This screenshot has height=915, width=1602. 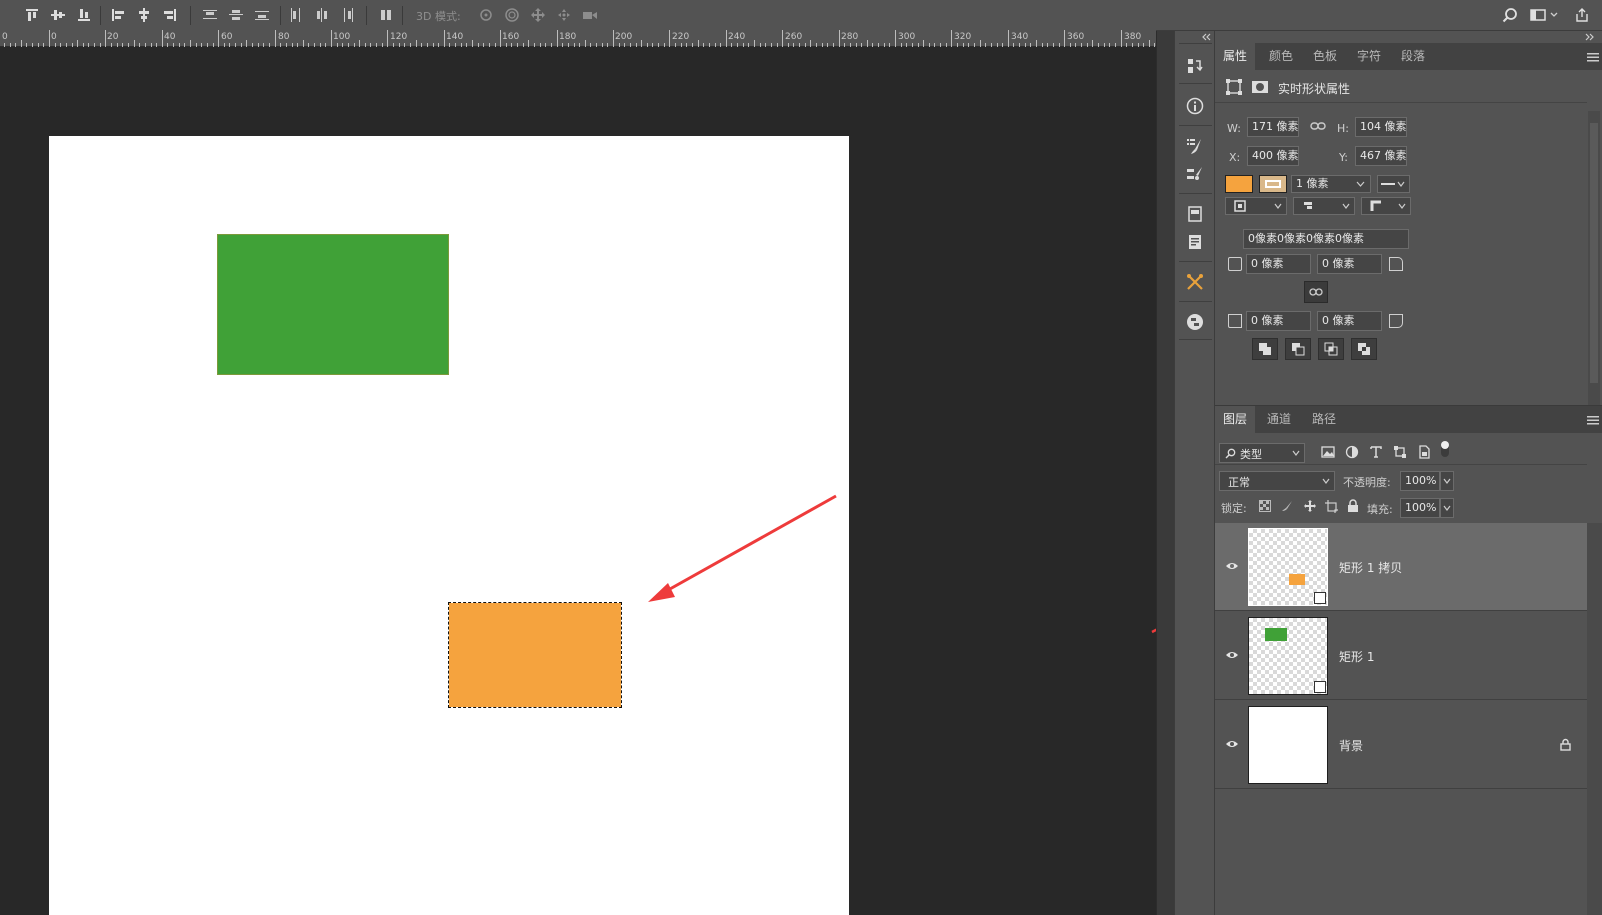 I want to click on link-icon, so click(x=1316, y=292).